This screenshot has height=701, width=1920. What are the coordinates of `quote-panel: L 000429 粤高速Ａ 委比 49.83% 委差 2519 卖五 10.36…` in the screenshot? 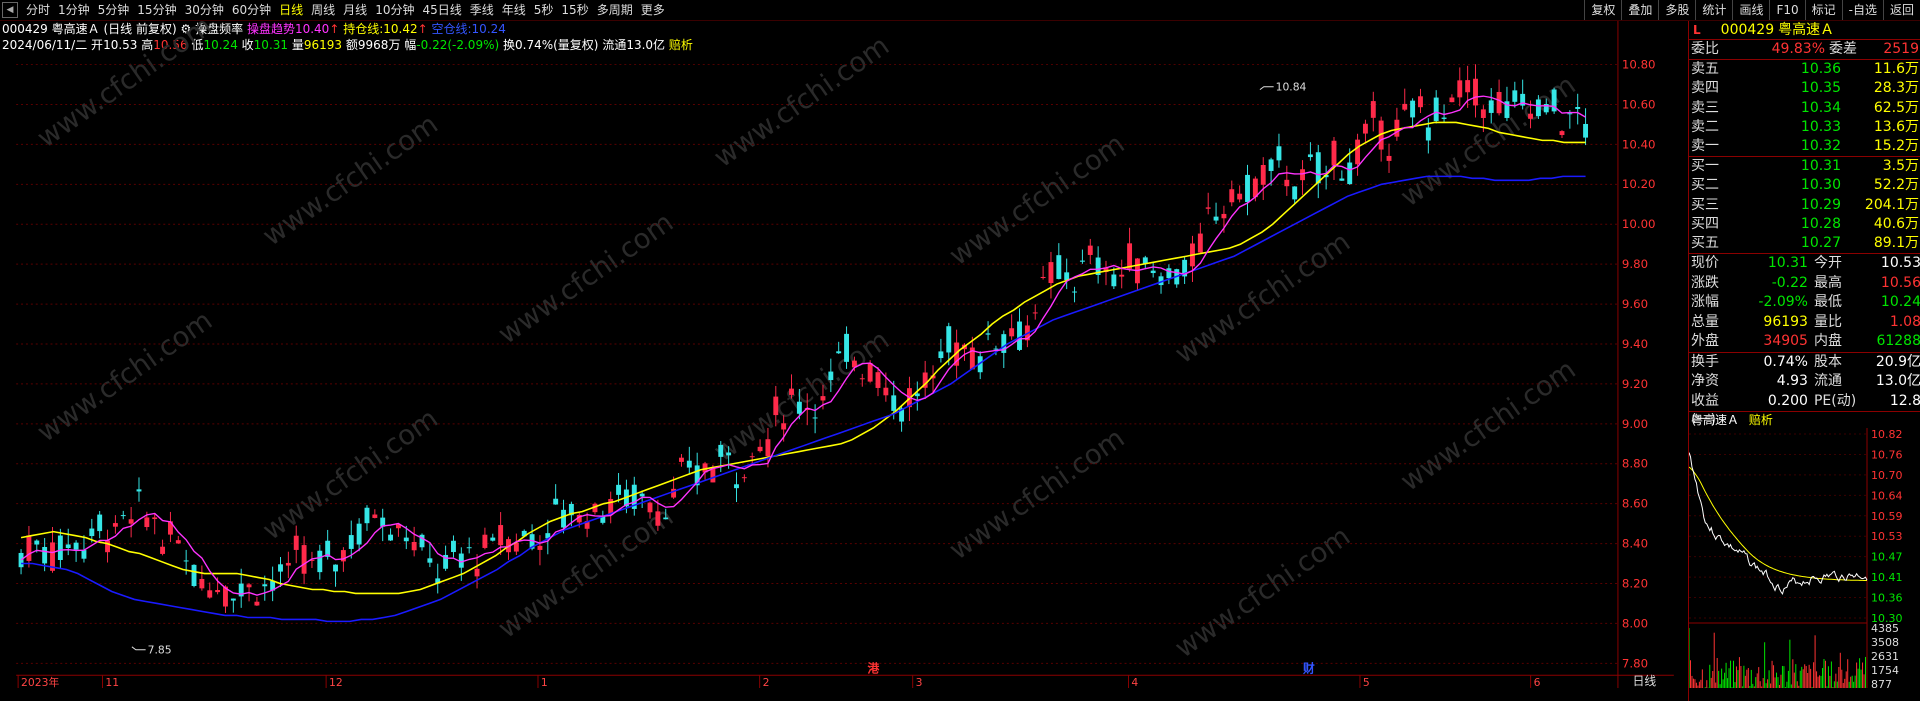 It's located at (1804, 361).